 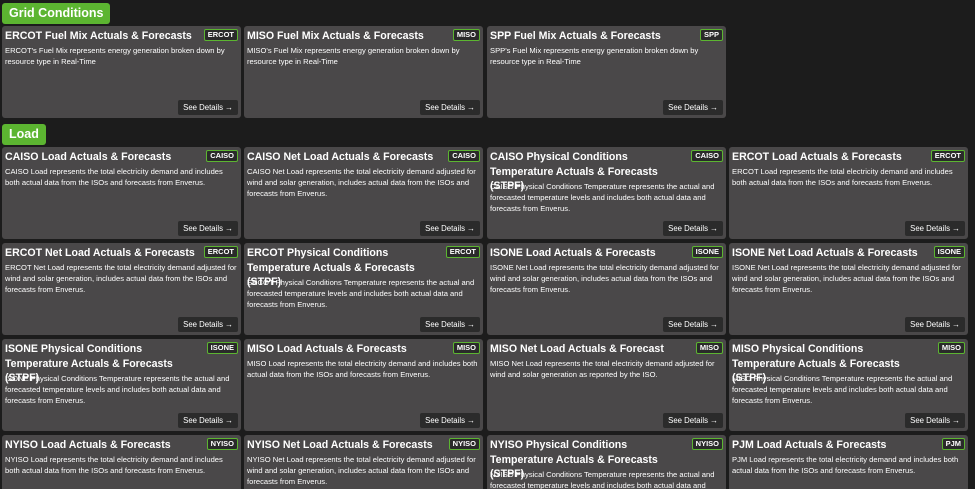 I want to click on card-title: ISONE Load Actuals & Forecasts, so click(x=573, y=253).